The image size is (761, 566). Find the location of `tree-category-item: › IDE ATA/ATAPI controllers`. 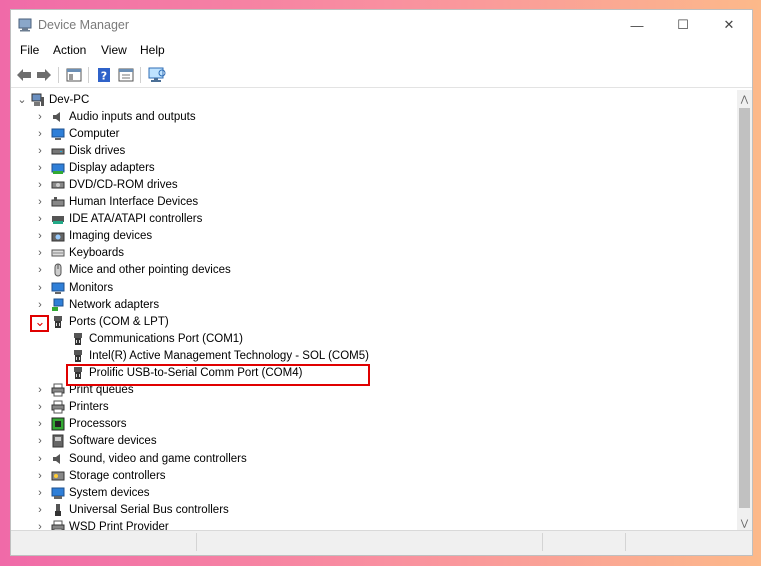

tree-category-item: › IDE ATA/ATAPI controllers is located at coordinates (118, 219).